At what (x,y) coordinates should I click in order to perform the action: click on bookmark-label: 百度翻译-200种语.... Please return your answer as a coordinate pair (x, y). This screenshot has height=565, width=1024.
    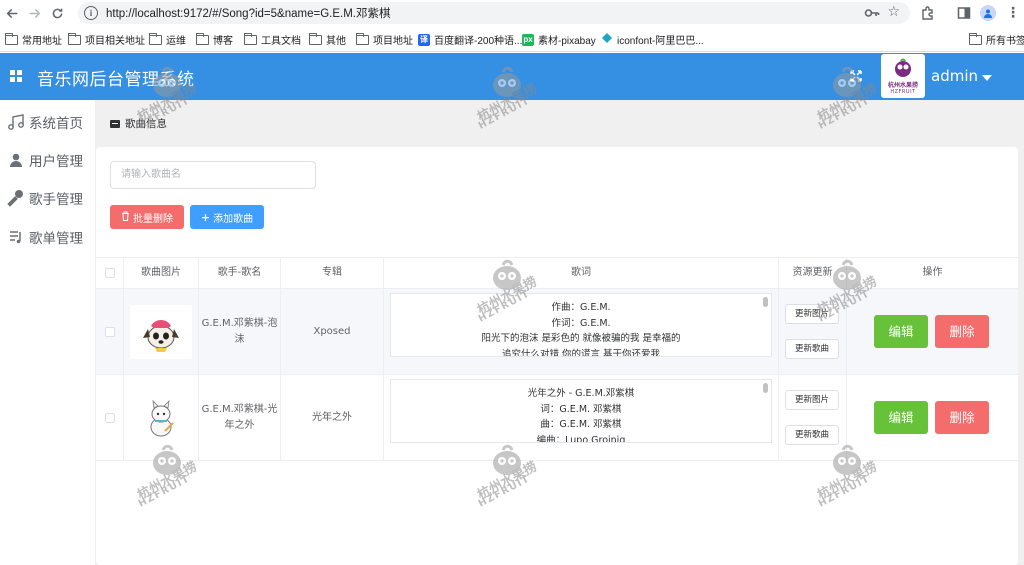
    Looking at the image, I should click on (478, 41).